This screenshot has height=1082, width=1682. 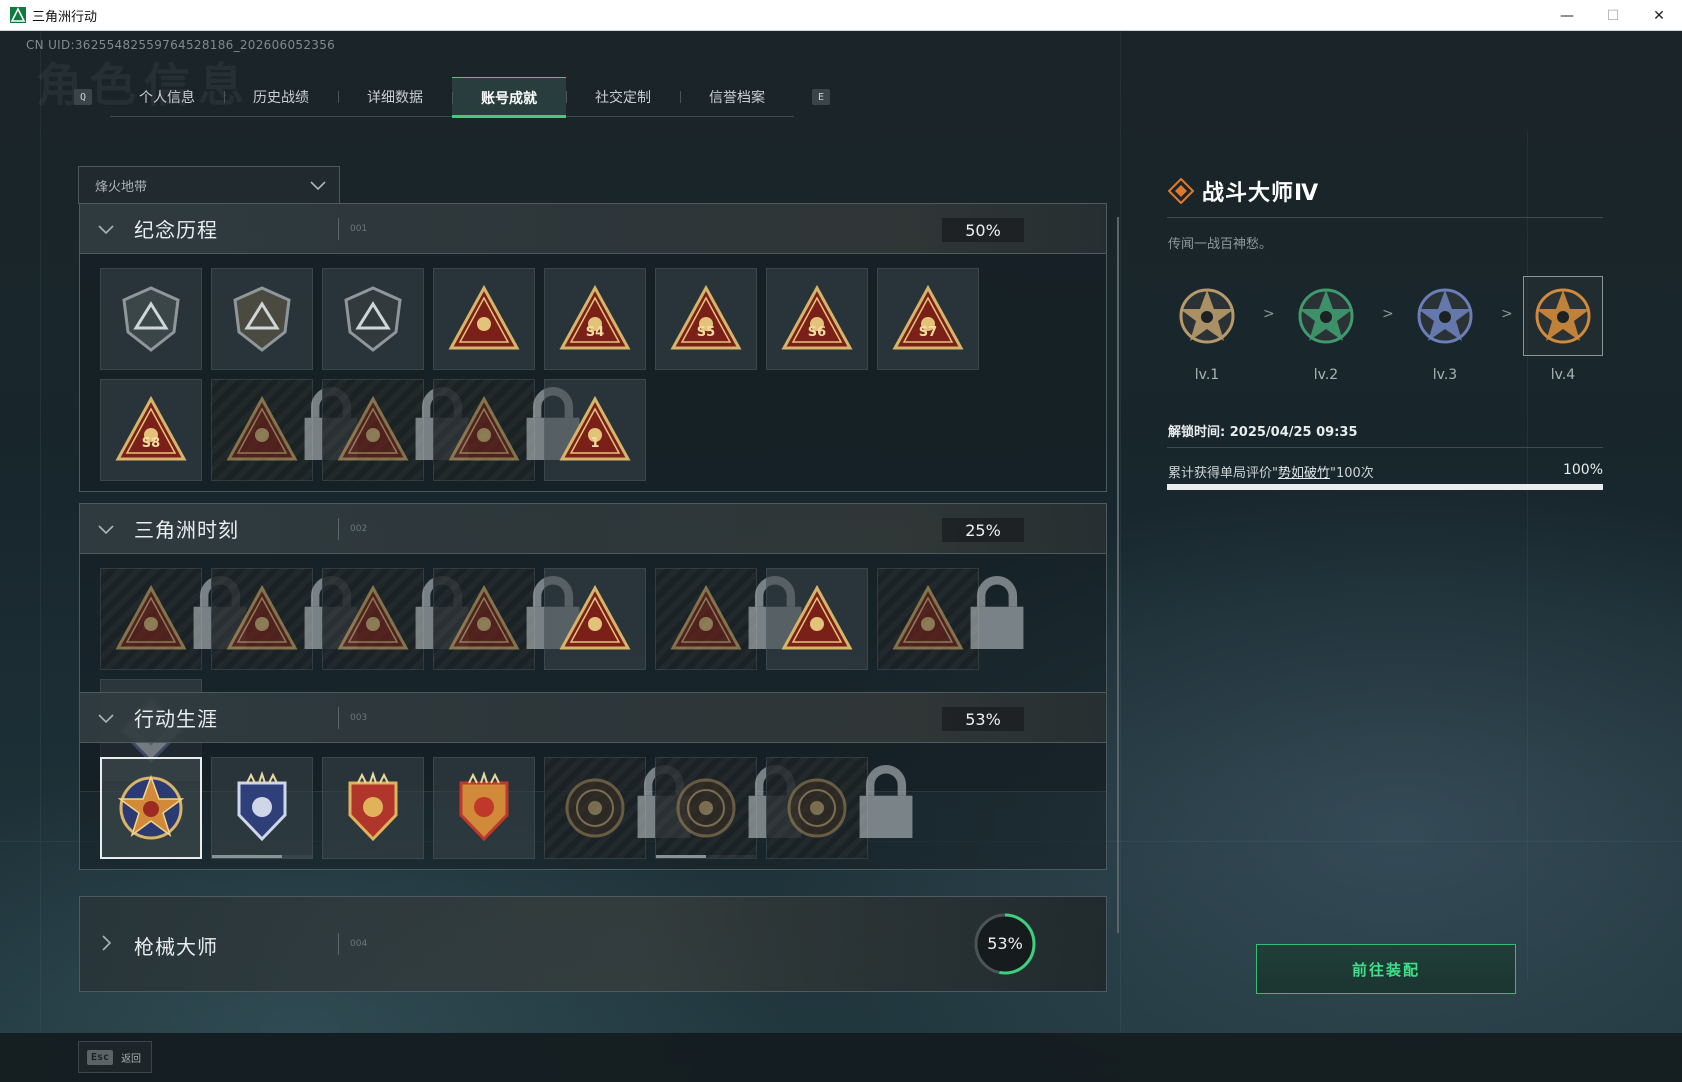 I want to click on level-label: lv.4, so click(x=1563, y=375).